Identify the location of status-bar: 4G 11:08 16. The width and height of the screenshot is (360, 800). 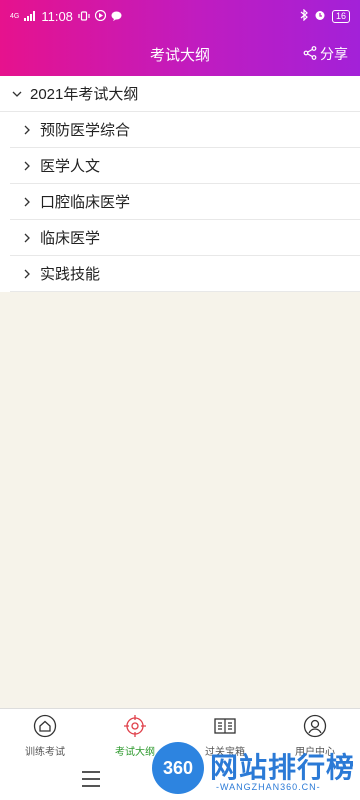
(180, 16).